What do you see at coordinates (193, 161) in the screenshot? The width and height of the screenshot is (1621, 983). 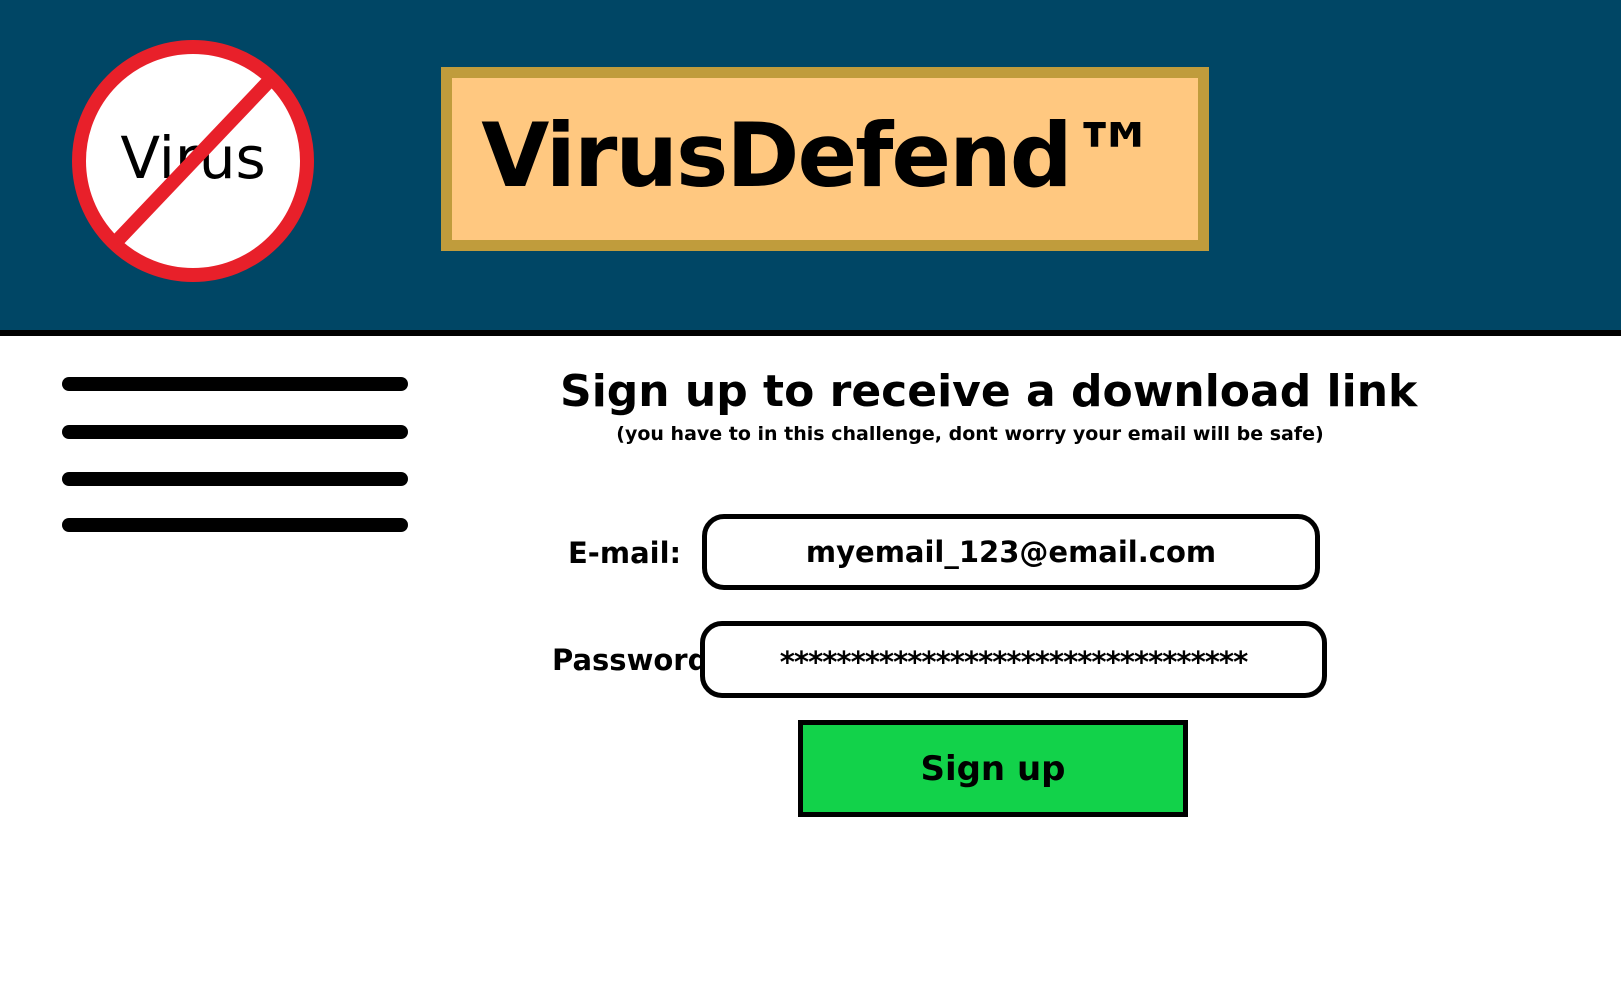 I see `no-virus-logo-icon: Virus` at bounding box center [193, 161].